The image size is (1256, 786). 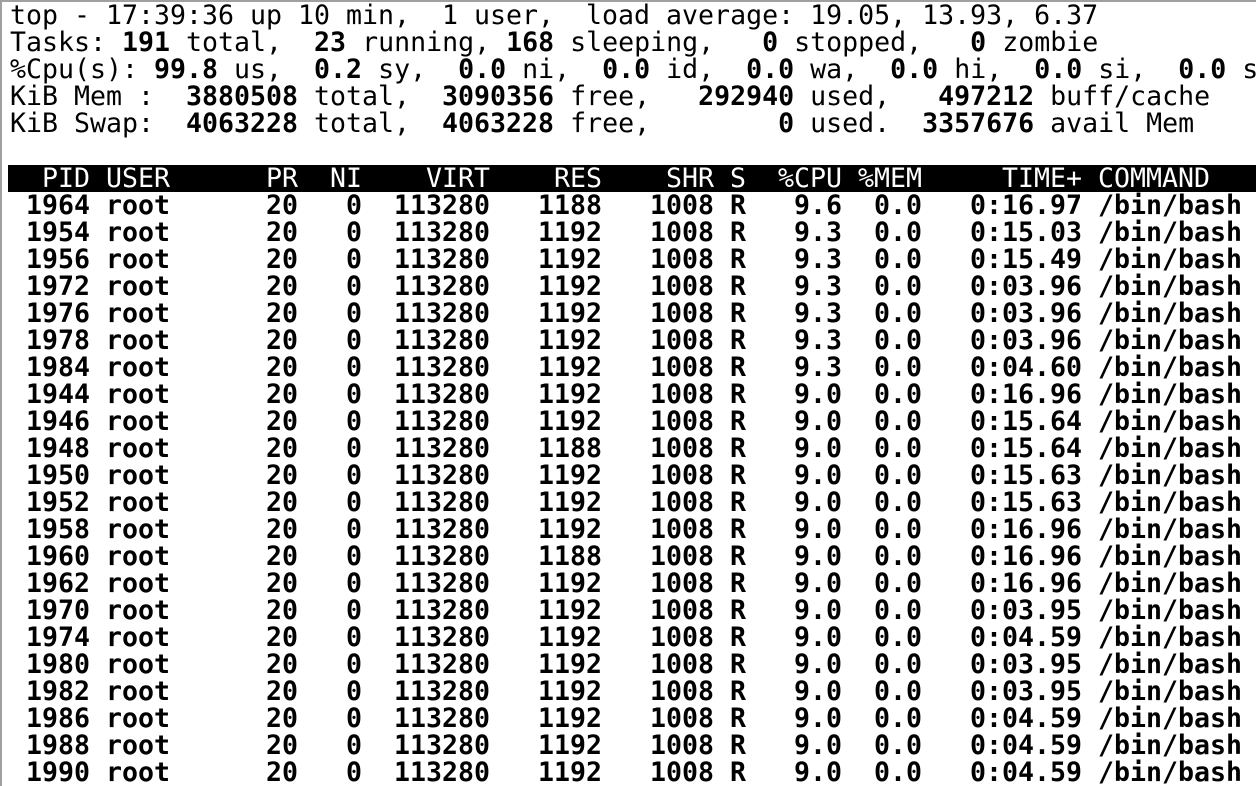 What do you see at coordinates (57, 583) in the screenshot?
I see `cell-pid: 1962` at bounding box center [57, 583].